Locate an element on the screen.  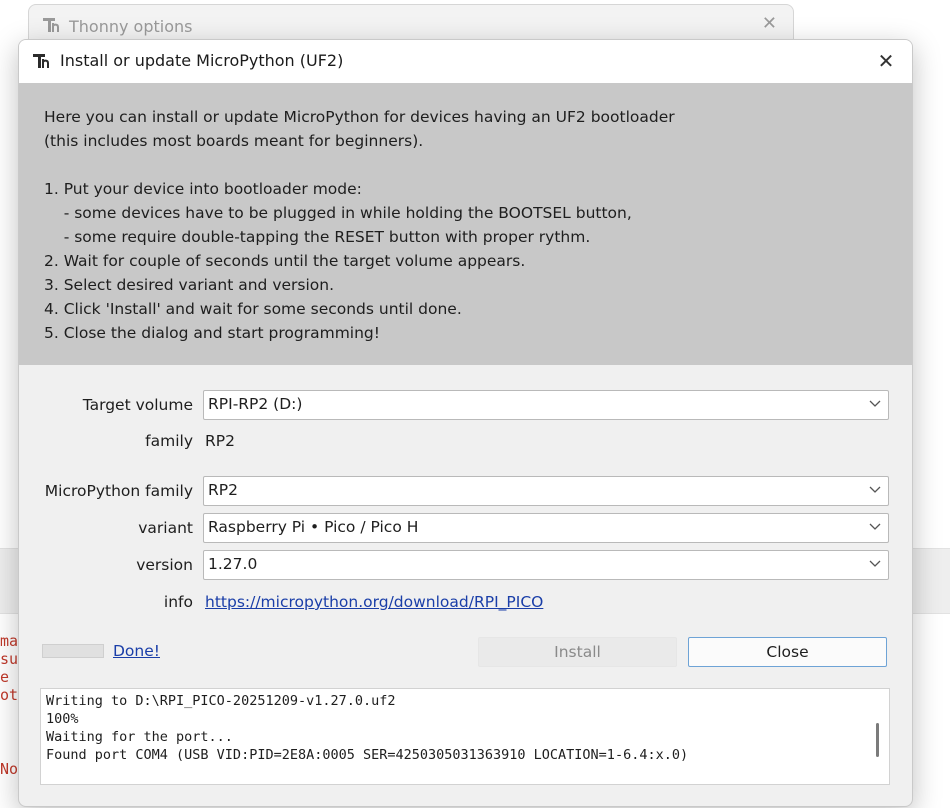
variant-value: Raspberry Pi • Pico / Pico H is located at coordinates (313, 527).